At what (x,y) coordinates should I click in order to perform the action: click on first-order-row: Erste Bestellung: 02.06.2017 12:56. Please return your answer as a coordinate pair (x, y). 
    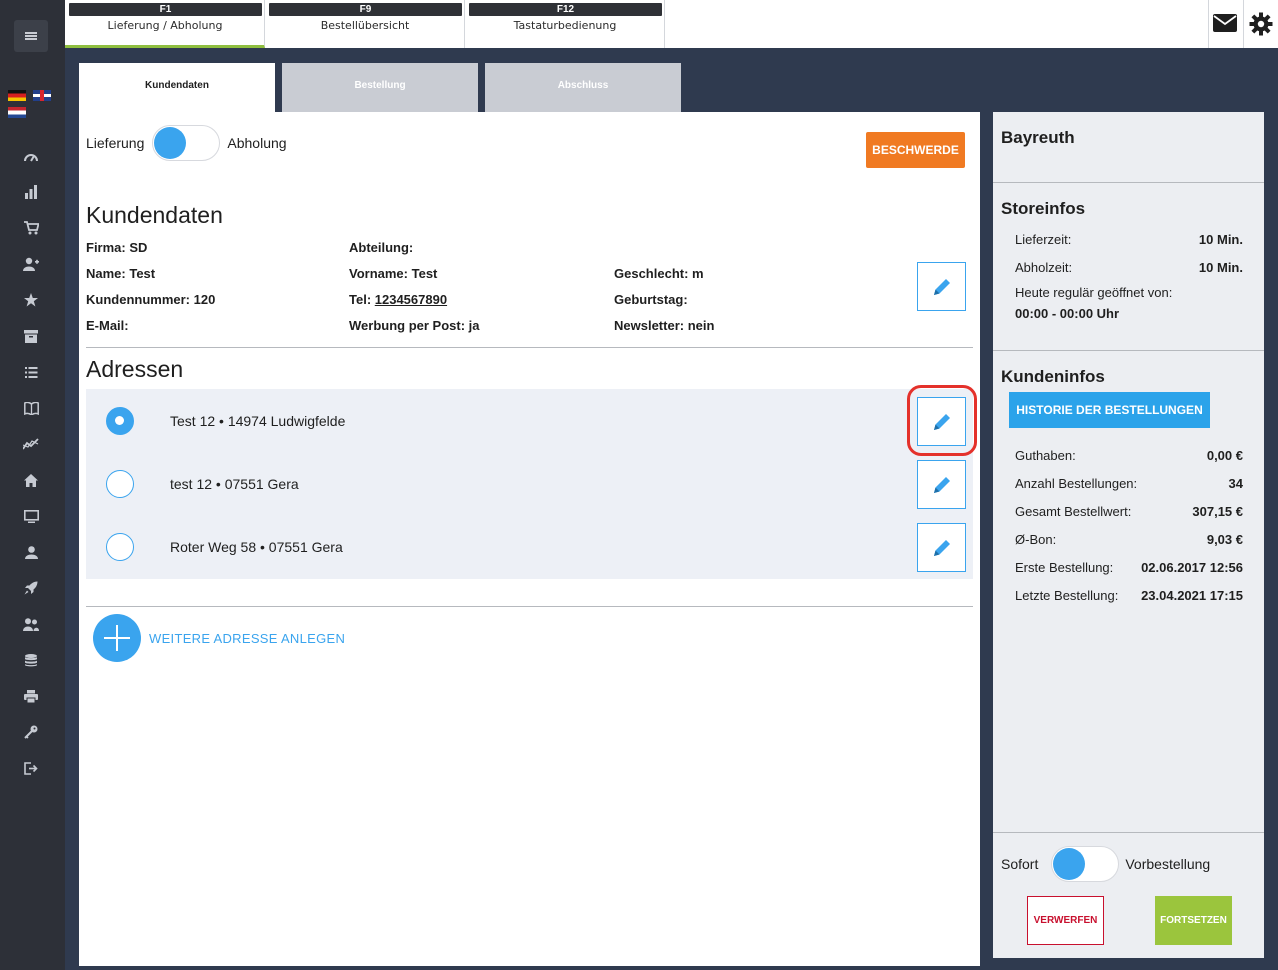
    Looking at the image, I should click on (1129, 567).